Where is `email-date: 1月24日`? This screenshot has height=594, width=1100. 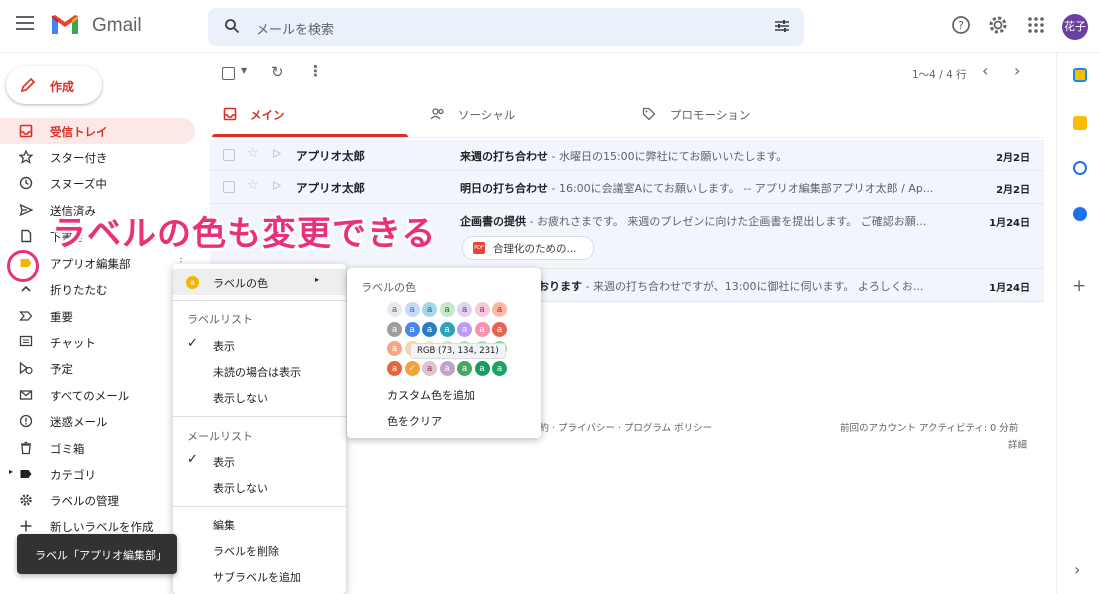 email-date: 1月24日 is located at coordinates (1009, 288).